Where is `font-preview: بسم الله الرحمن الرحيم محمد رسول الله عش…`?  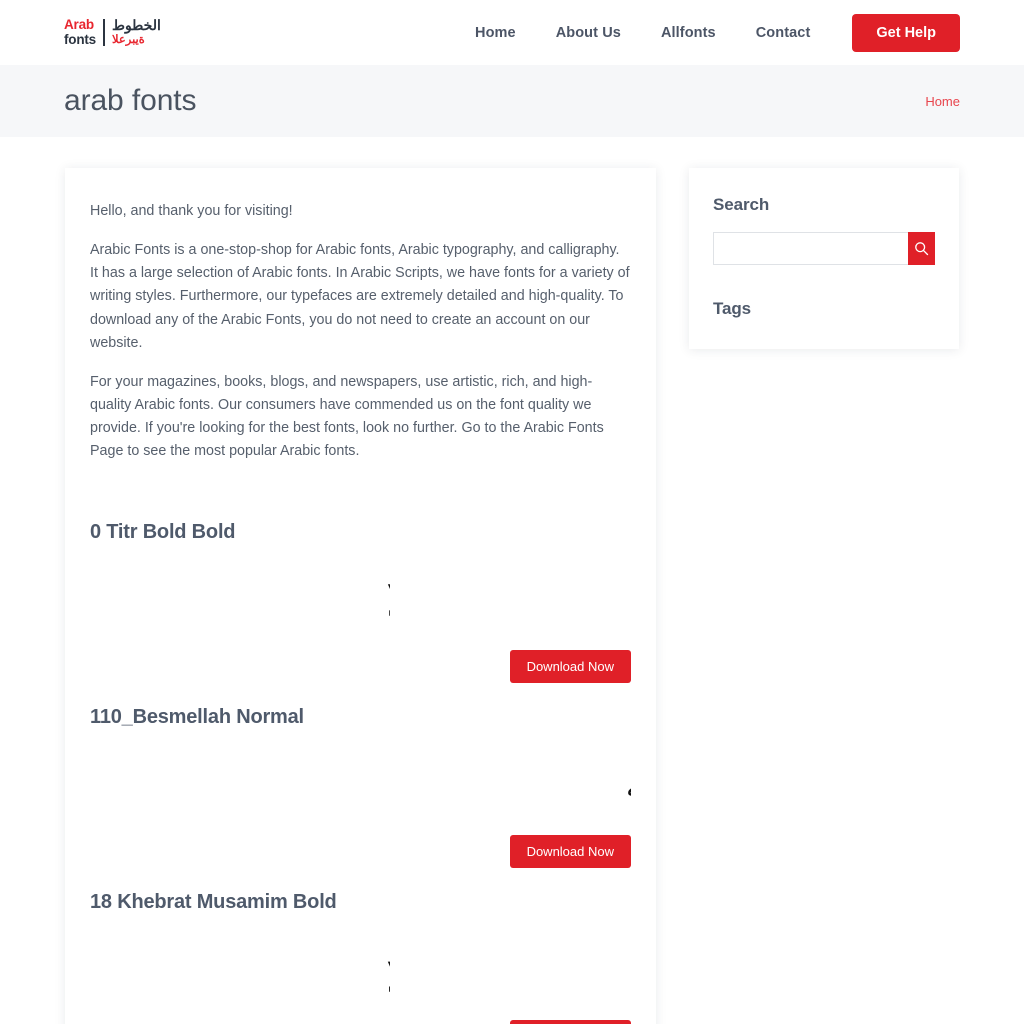
font-preview: بسم الله الرحمن الرحيم محمد رسول الله عش… is located at coordinates (360, 782).